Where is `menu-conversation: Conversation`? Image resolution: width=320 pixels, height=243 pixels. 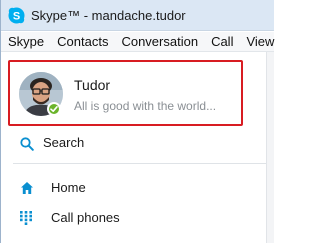
menu-conversation: Conversation is located at coordinates (156, 42).